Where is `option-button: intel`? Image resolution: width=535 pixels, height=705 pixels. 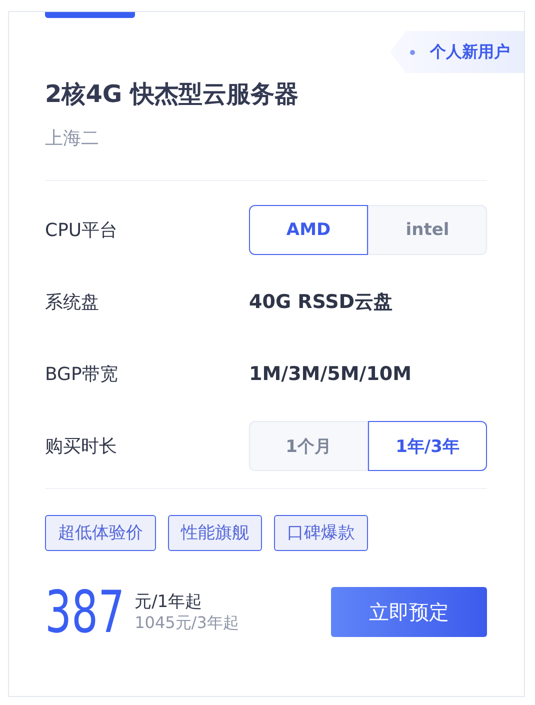 option-button: intel is located at coordinates (427, 230).